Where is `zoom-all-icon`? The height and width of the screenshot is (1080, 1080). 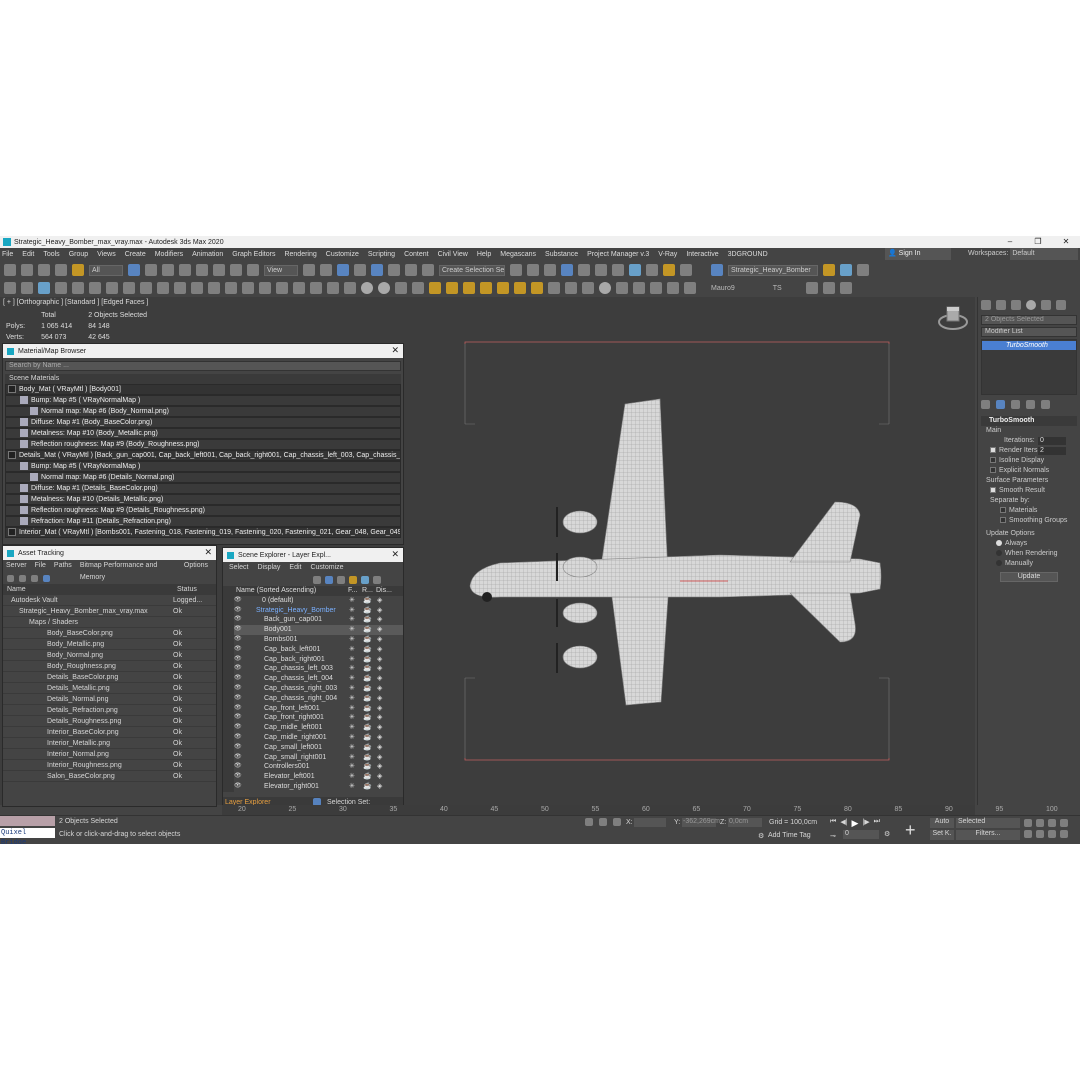
zoom-all-icon is located at coordinates (1040, 823).